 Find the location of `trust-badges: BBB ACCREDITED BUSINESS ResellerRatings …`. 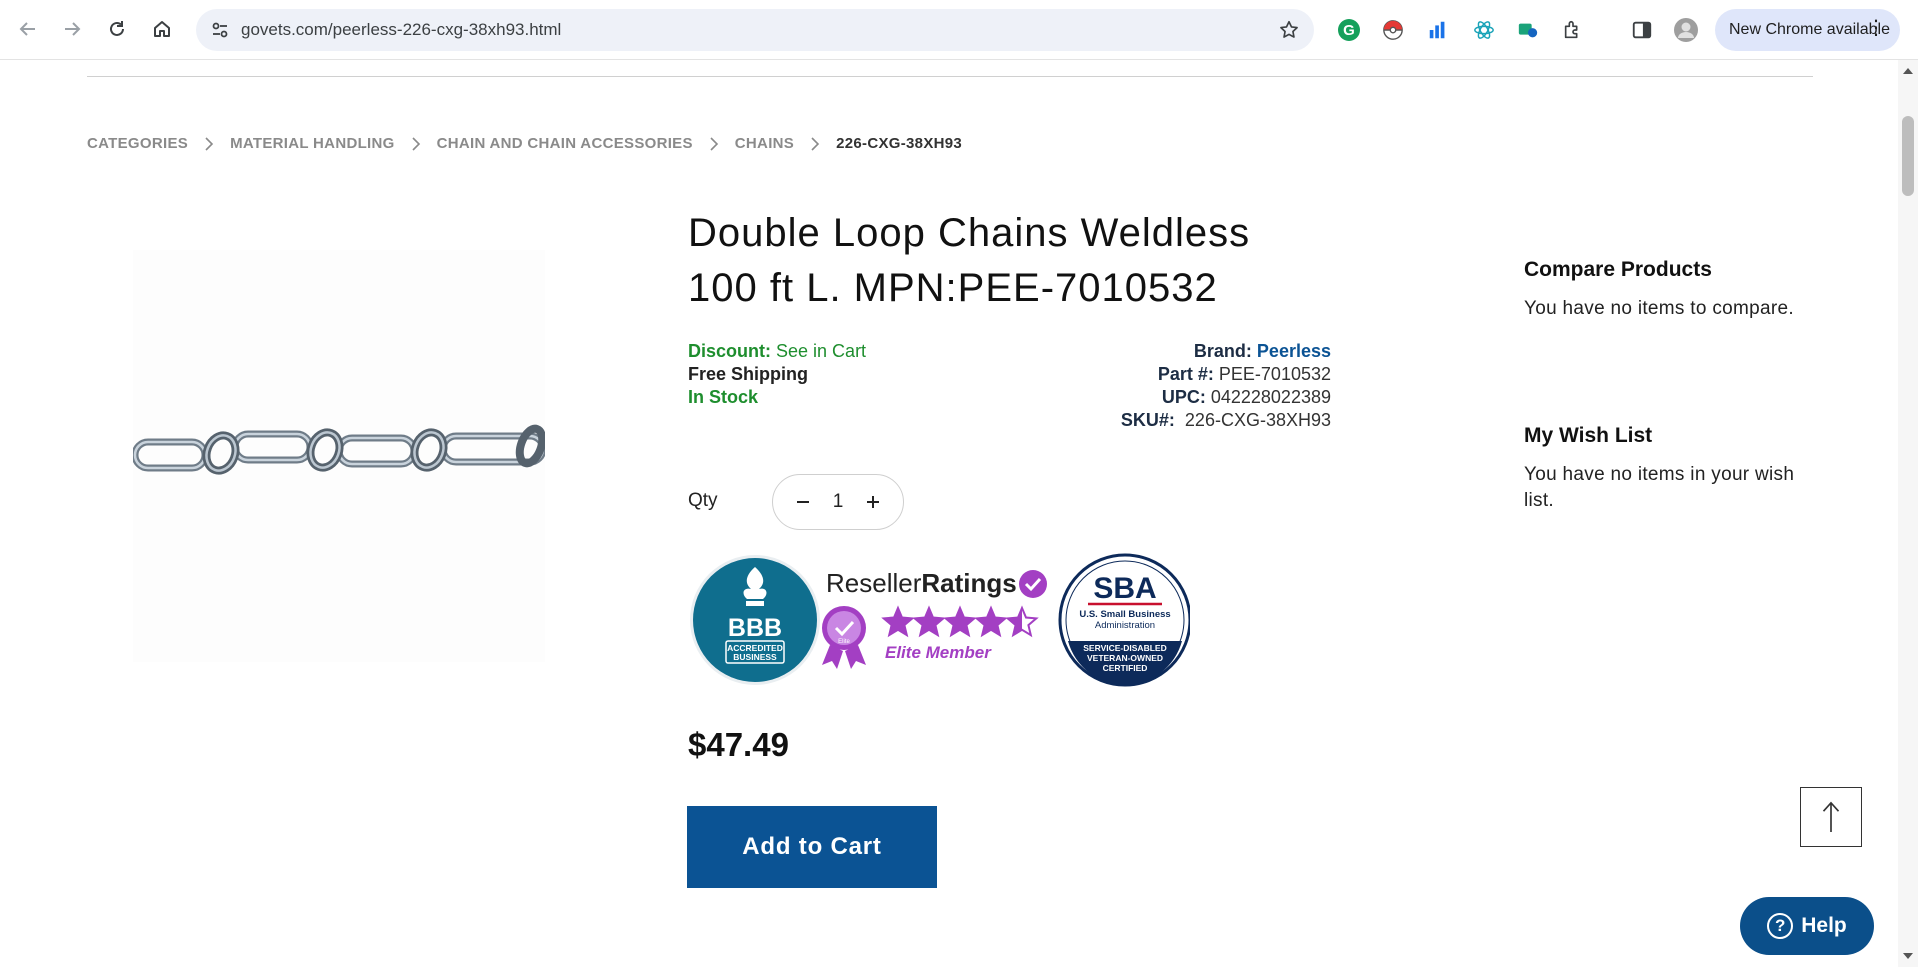

trust-badges: BBB ACCREDITED BUSINESS ResellerRatings … is located at coordinates (941, 620).